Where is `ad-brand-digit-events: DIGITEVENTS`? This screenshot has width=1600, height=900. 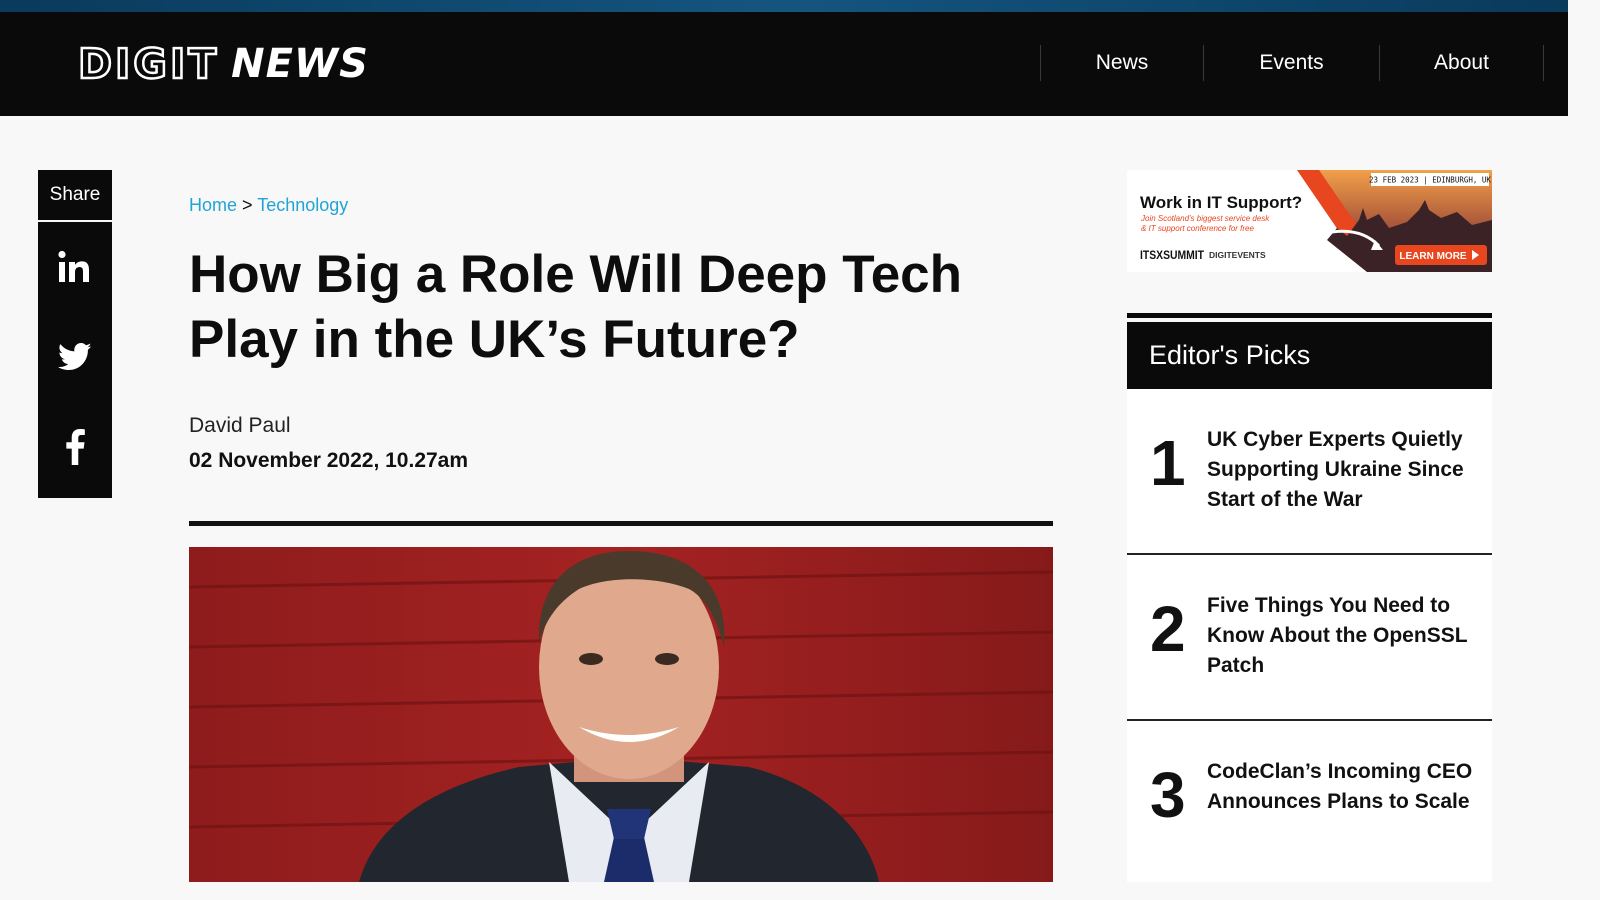
ad-brand-digit-events: DIGITEVENTS is located at coordinates (1237, 255).